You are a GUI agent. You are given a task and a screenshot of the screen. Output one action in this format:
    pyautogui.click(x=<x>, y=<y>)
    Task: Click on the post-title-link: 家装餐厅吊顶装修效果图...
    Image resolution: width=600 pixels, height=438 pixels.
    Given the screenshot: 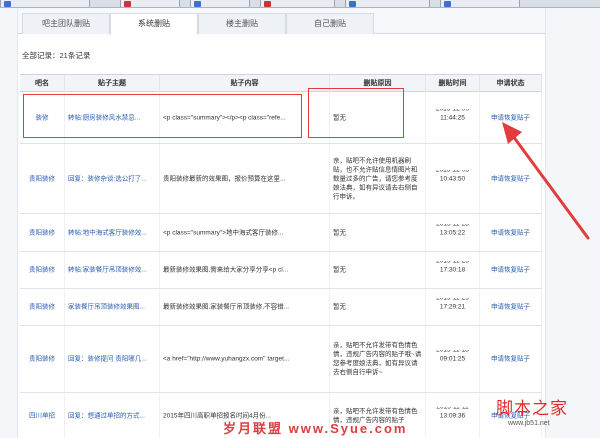 What is the action you would take?
    pyautogui.click(x=112, y=307)
    